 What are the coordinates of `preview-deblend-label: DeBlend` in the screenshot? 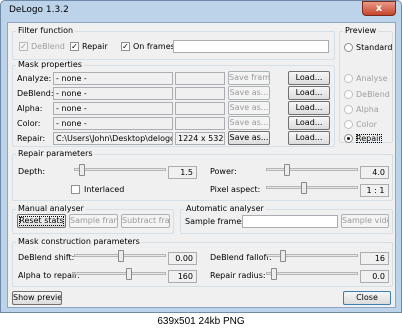 It's located at (373, 94).